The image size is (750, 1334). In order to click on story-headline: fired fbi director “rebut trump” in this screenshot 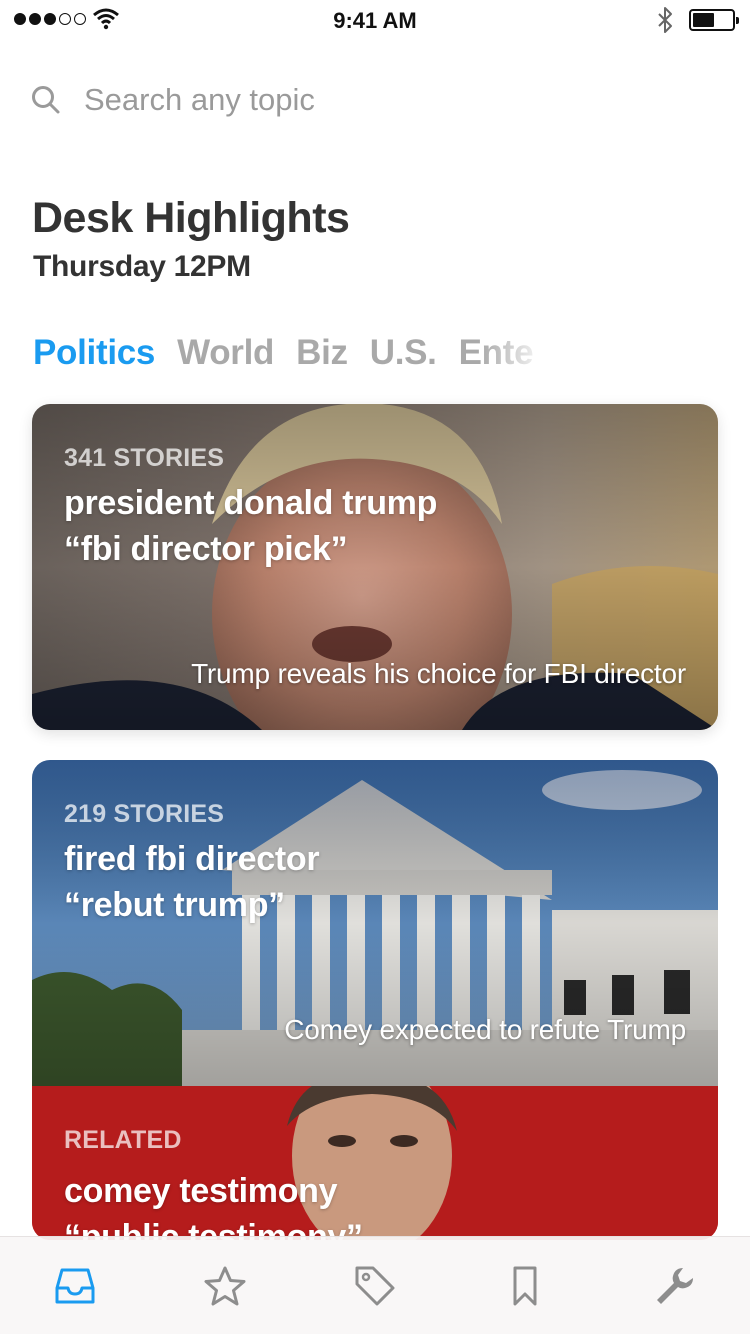, I will do `click(192, 882)`.